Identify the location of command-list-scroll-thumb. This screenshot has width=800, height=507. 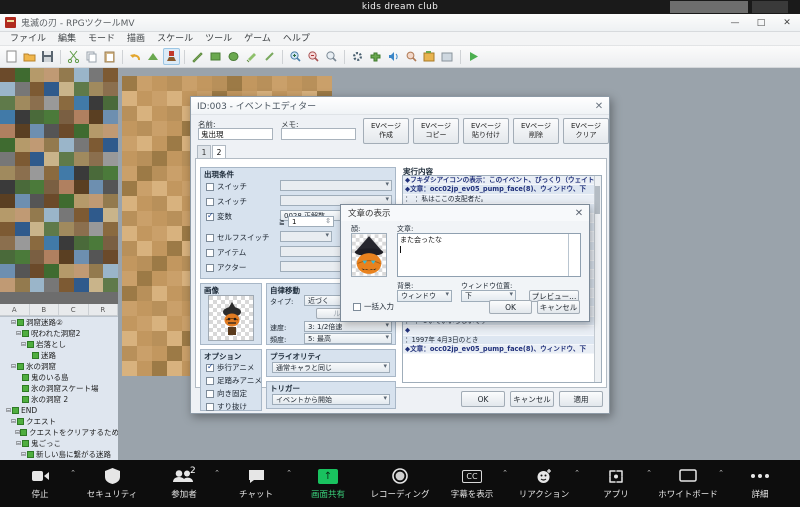
(597, 200).